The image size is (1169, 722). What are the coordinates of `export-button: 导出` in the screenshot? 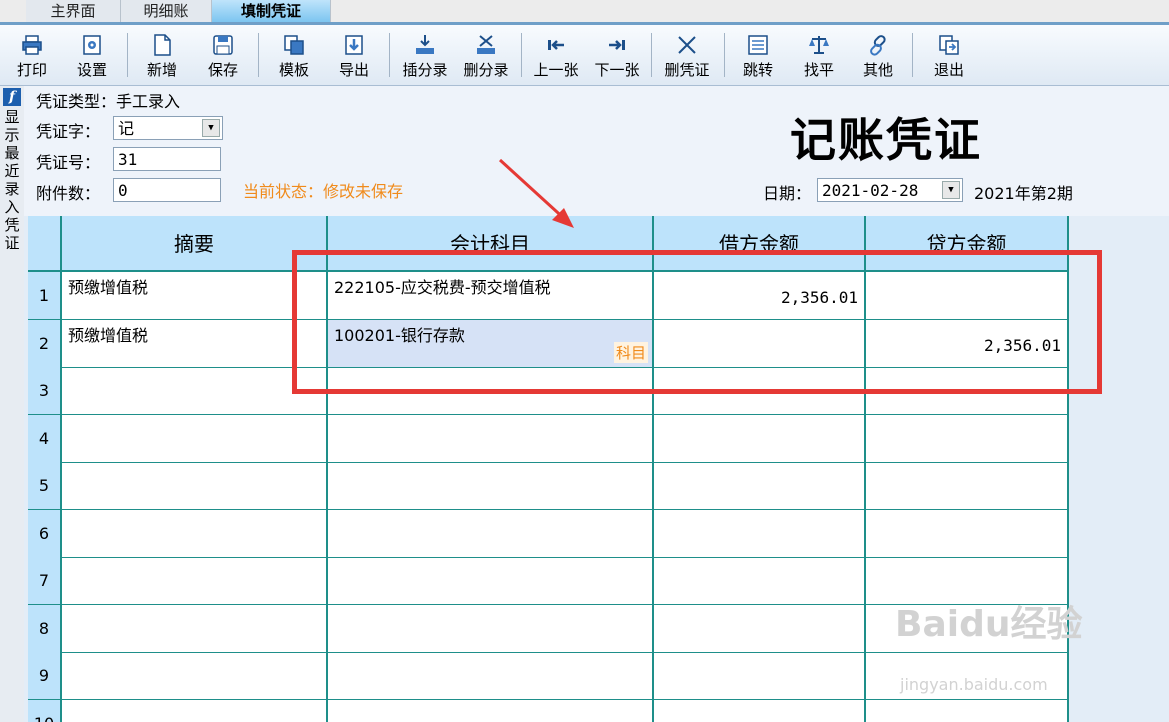 It's located at (354, 56).